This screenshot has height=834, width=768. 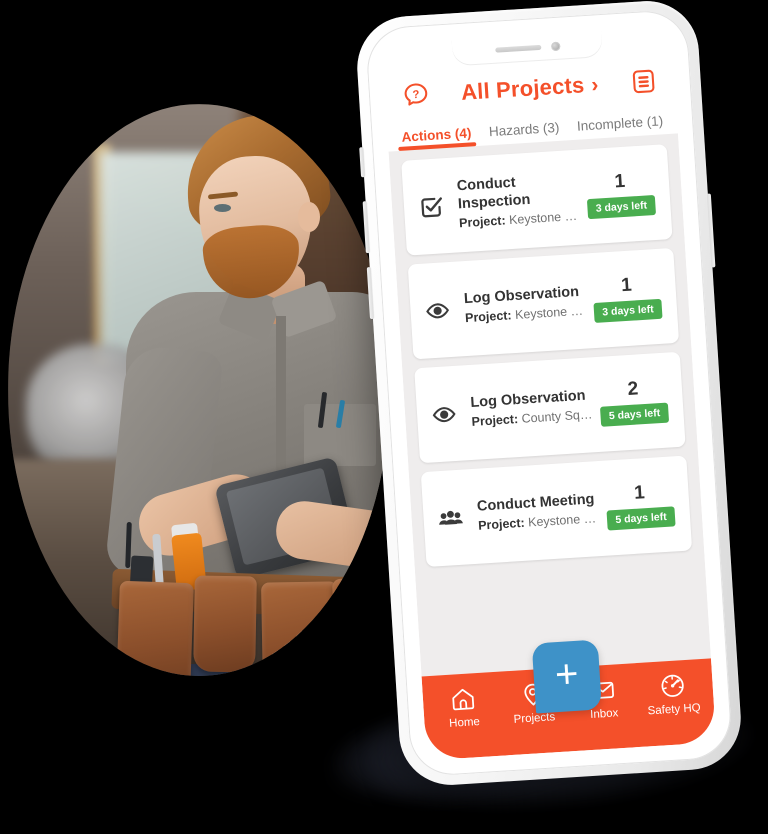 What do you see at coordinates (451, 518) in the screenshot?
I see `people-group-icon` at bounding box center [451, 518].